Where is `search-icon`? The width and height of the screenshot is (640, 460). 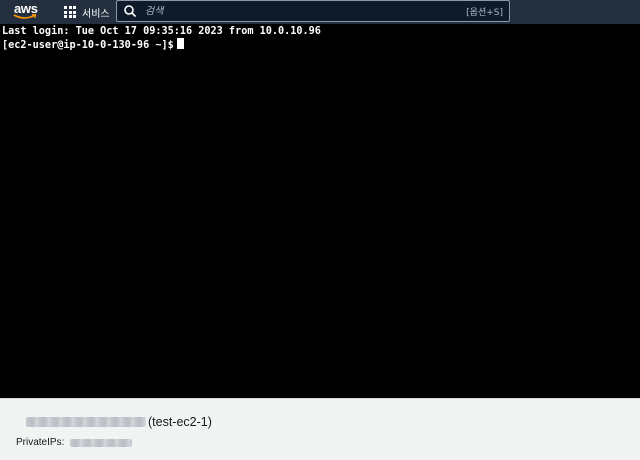
search-icon is located at coordinates (130, 11).